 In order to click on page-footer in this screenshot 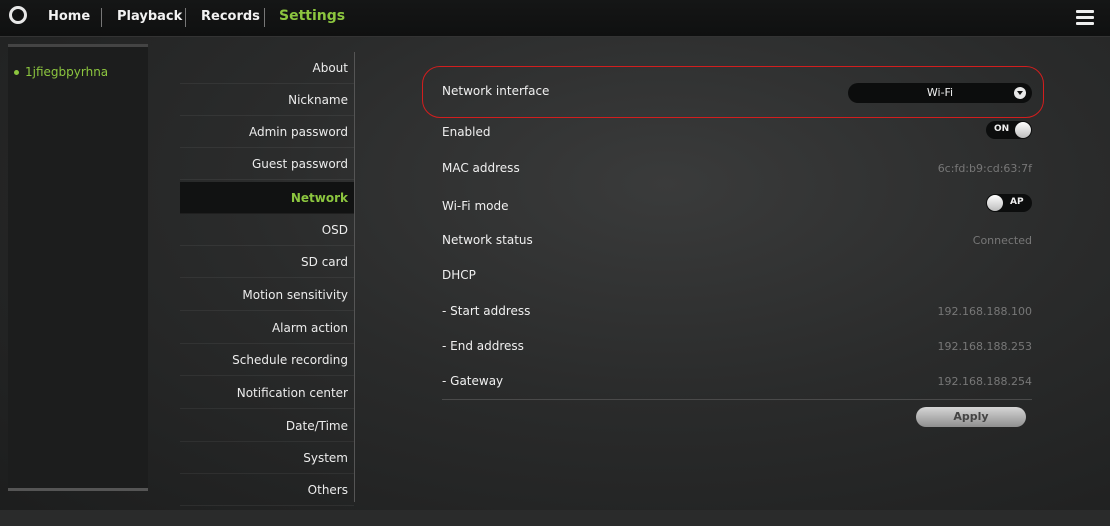, I will do `click(555, 518)`.